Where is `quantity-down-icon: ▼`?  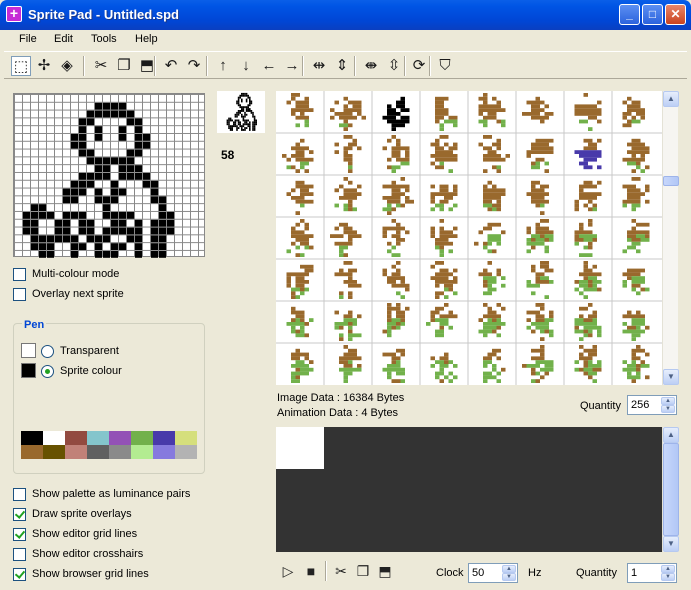
quantity-down-icon: ▼ is located at coordinates (668, 409).